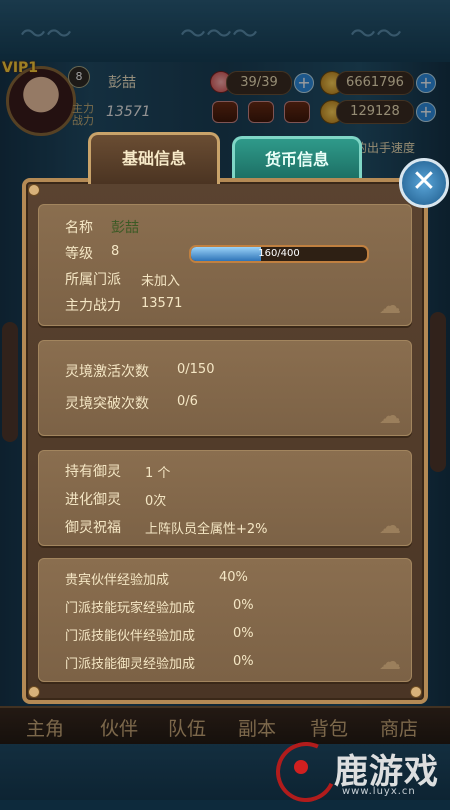 This screenshot has width=450, height=810. Describe the element at coordinates (79, 254) in the screenshot. I see `level-label: 等级` at that location.